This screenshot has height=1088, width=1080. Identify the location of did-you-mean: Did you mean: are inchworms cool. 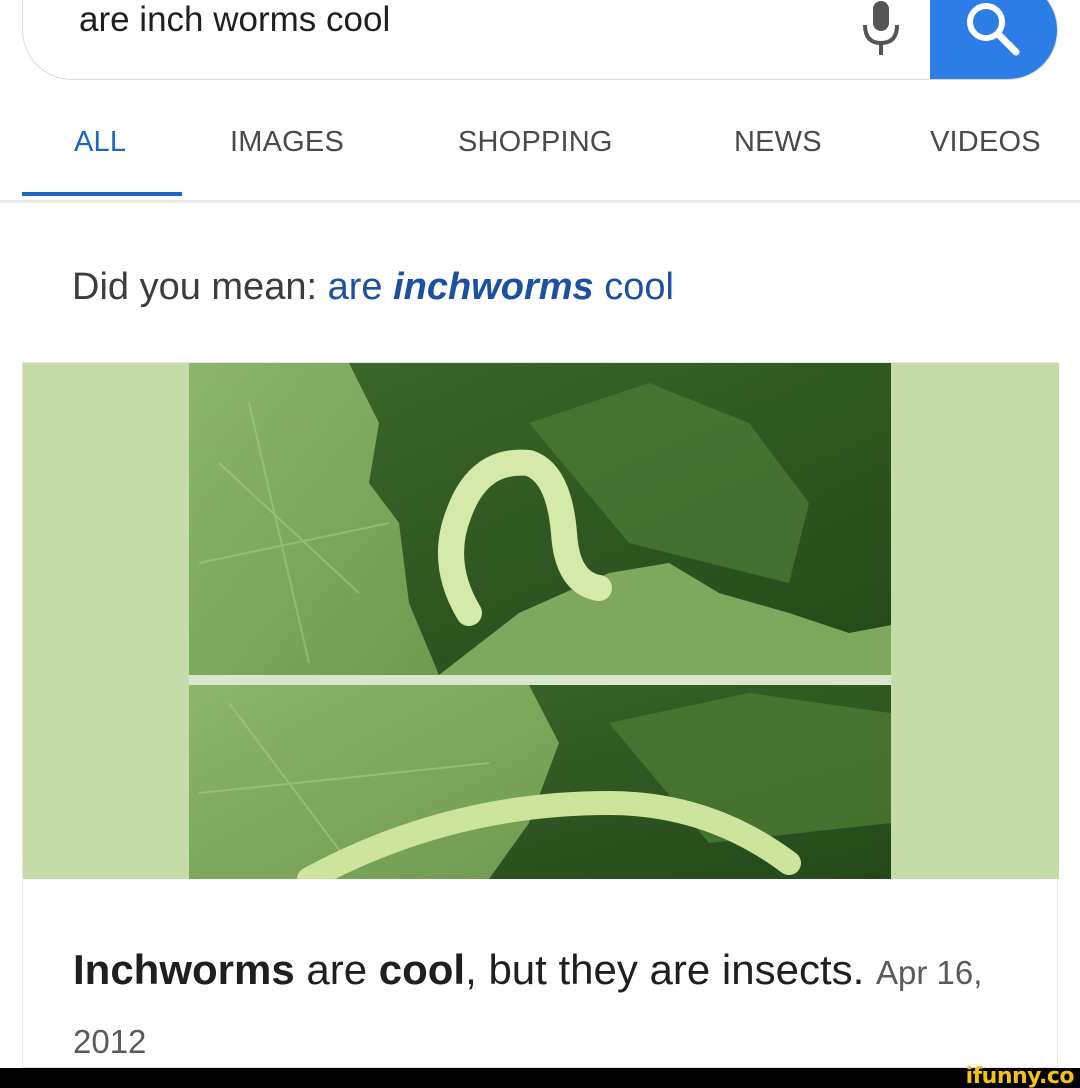
(373, 287).